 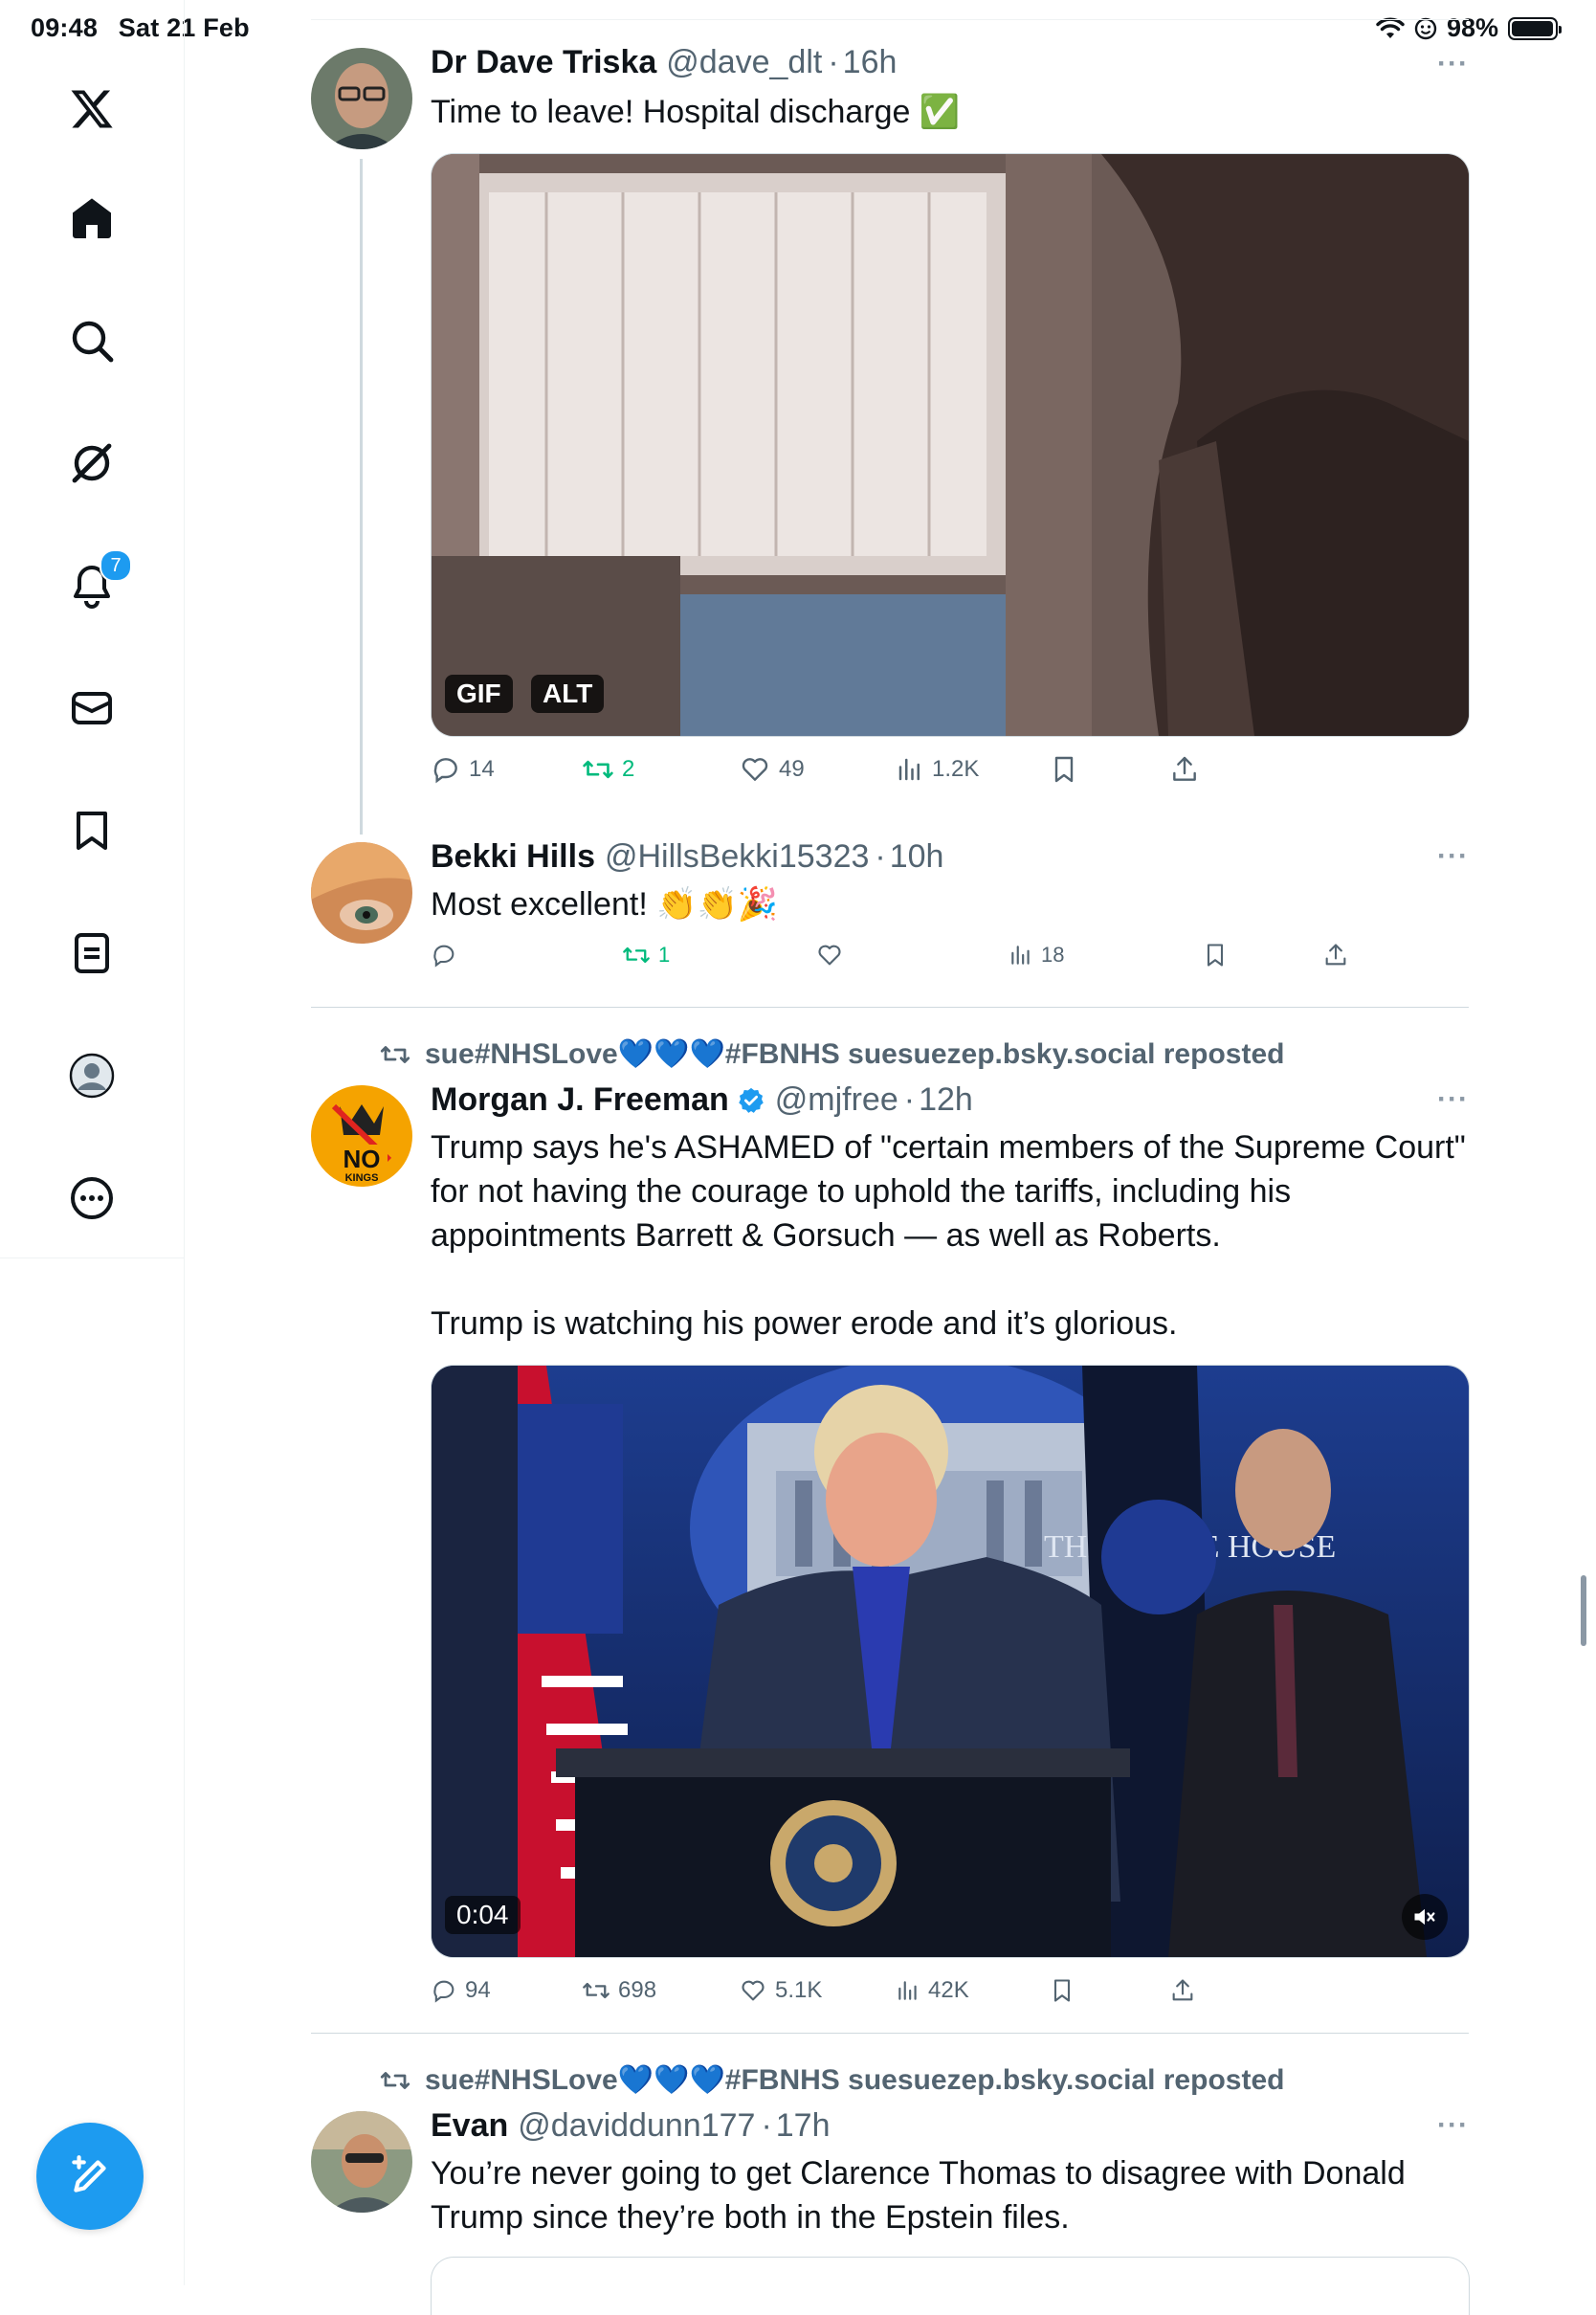 What do you see at coordinates (1426, 28) in the screenshot?
I see `focus-icon` at bounding box center [1426, 28].